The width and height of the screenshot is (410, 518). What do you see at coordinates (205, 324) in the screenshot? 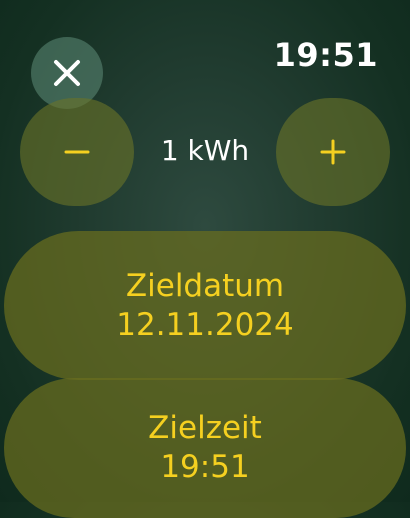
I see `target-date-value: 12.11.2024` at bounding box center [205, 324].